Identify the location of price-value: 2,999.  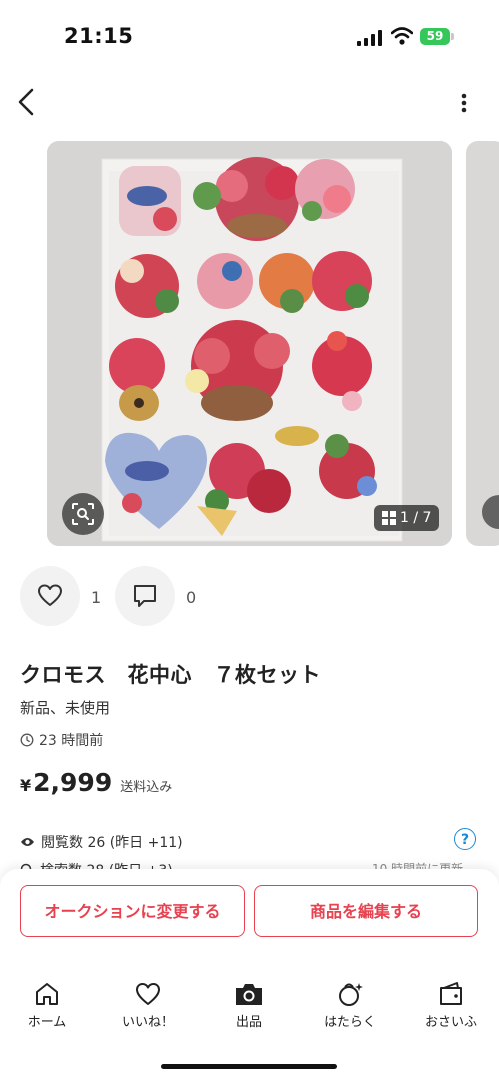
(73, 782).